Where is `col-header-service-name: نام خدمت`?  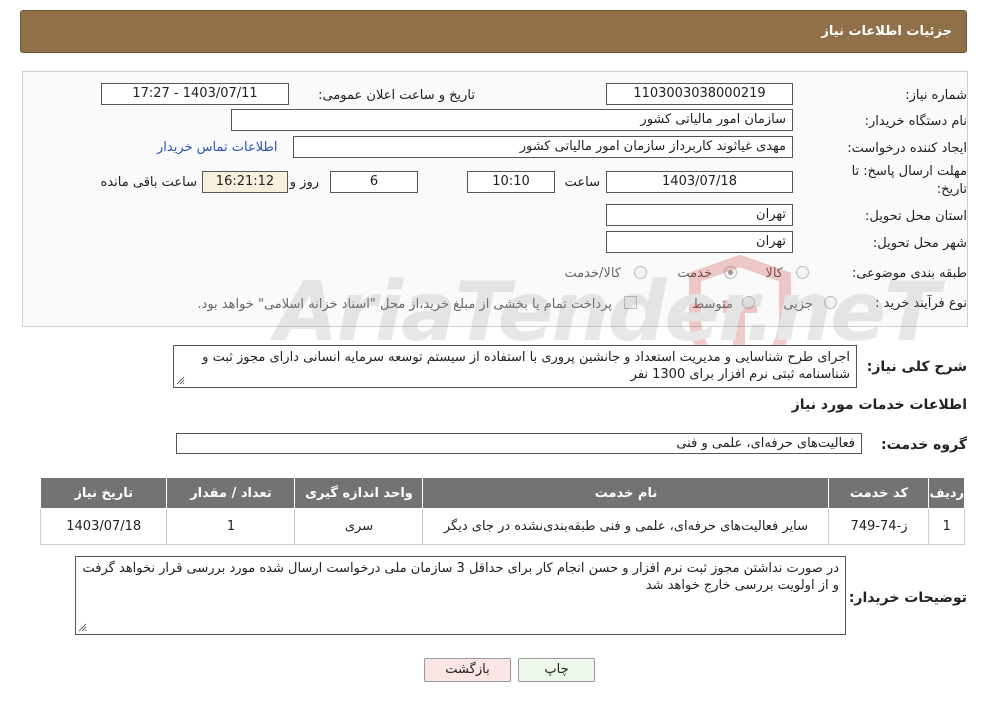 col-header-service-name: نام خدمت is located at coordinates (626, 493).